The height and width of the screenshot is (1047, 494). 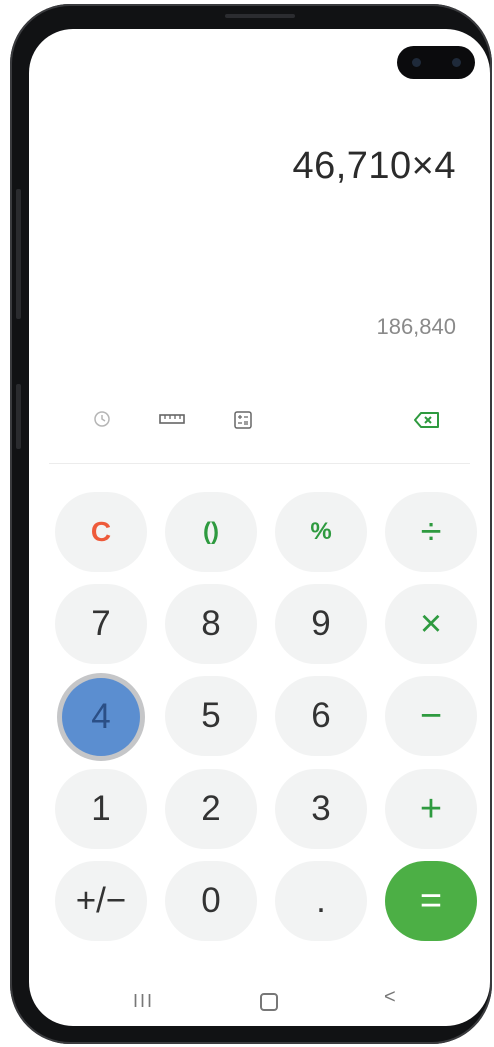 I want to click on multiply-button: ×, so click(x=431, y=624).